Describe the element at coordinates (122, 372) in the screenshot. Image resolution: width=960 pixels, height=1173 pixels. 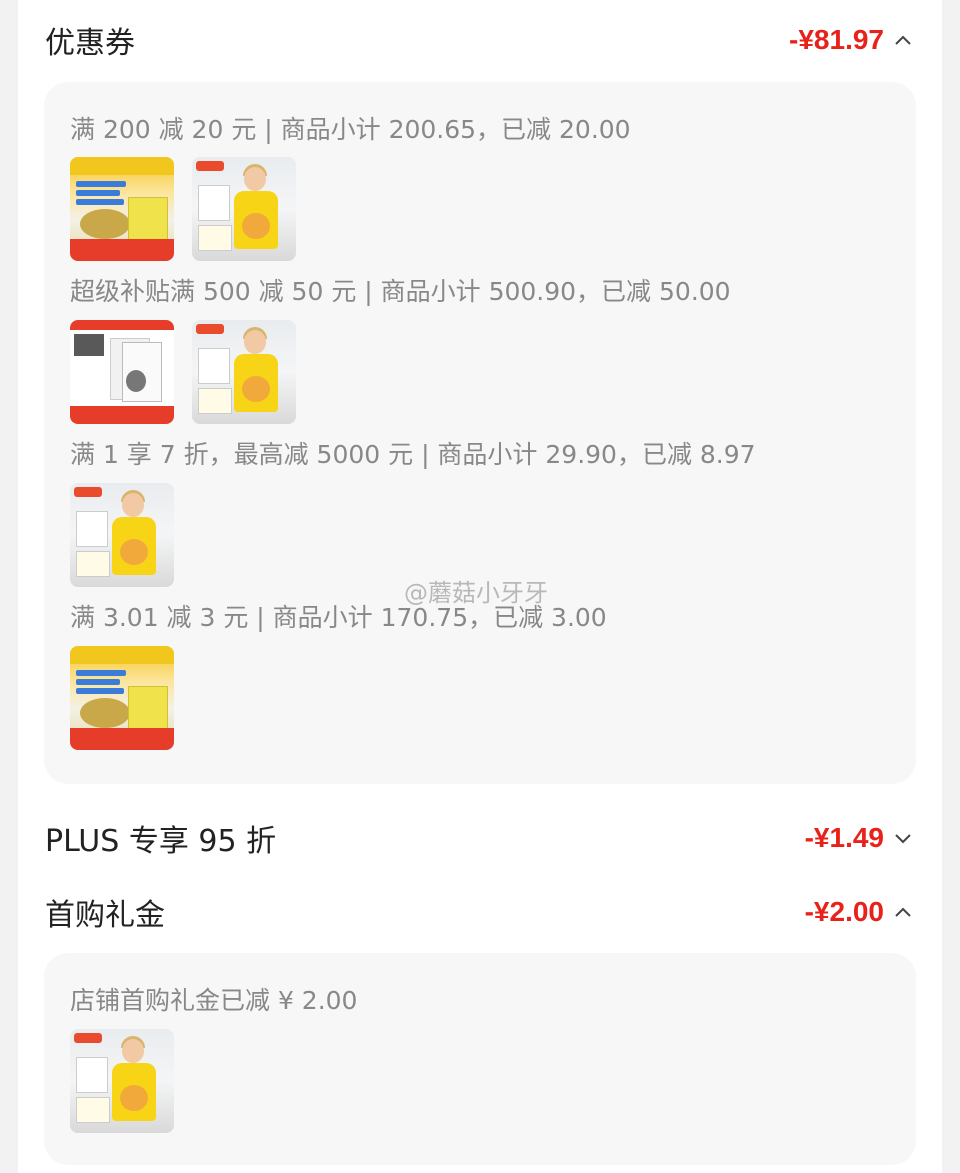
I see `product-thumbnail-cat-food` at that location.